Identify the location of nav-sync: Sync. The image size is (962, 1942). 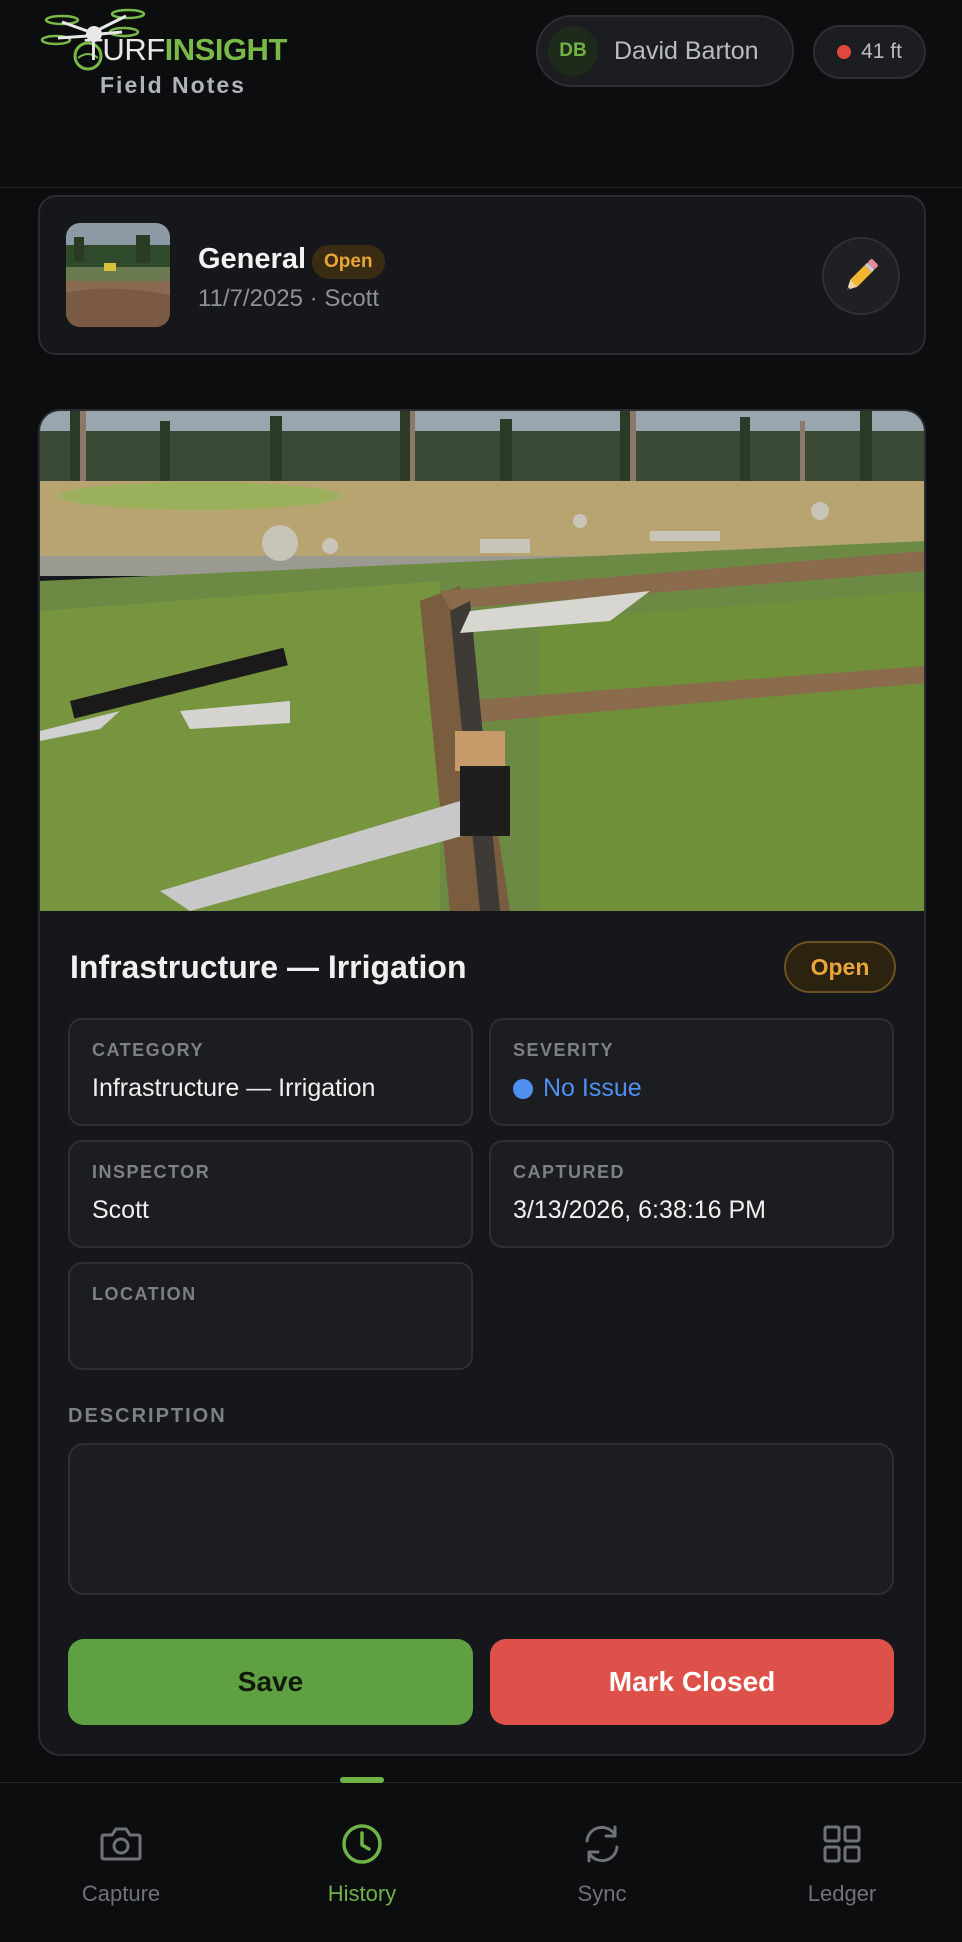
(602, 1862).